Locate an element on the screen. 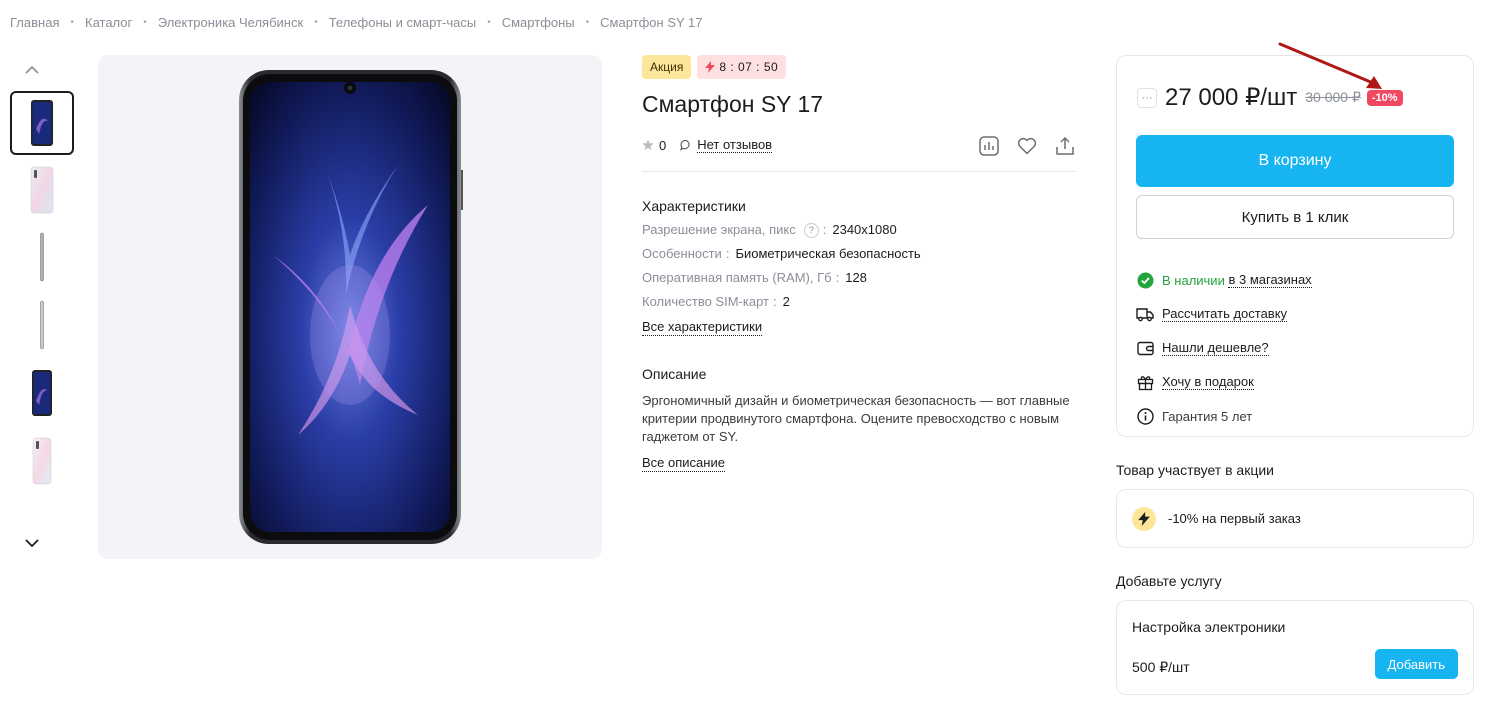 This screenshot has width=1498, height=715. breadcrumb-catalog: Каталог is located at coordinates (108, 22).